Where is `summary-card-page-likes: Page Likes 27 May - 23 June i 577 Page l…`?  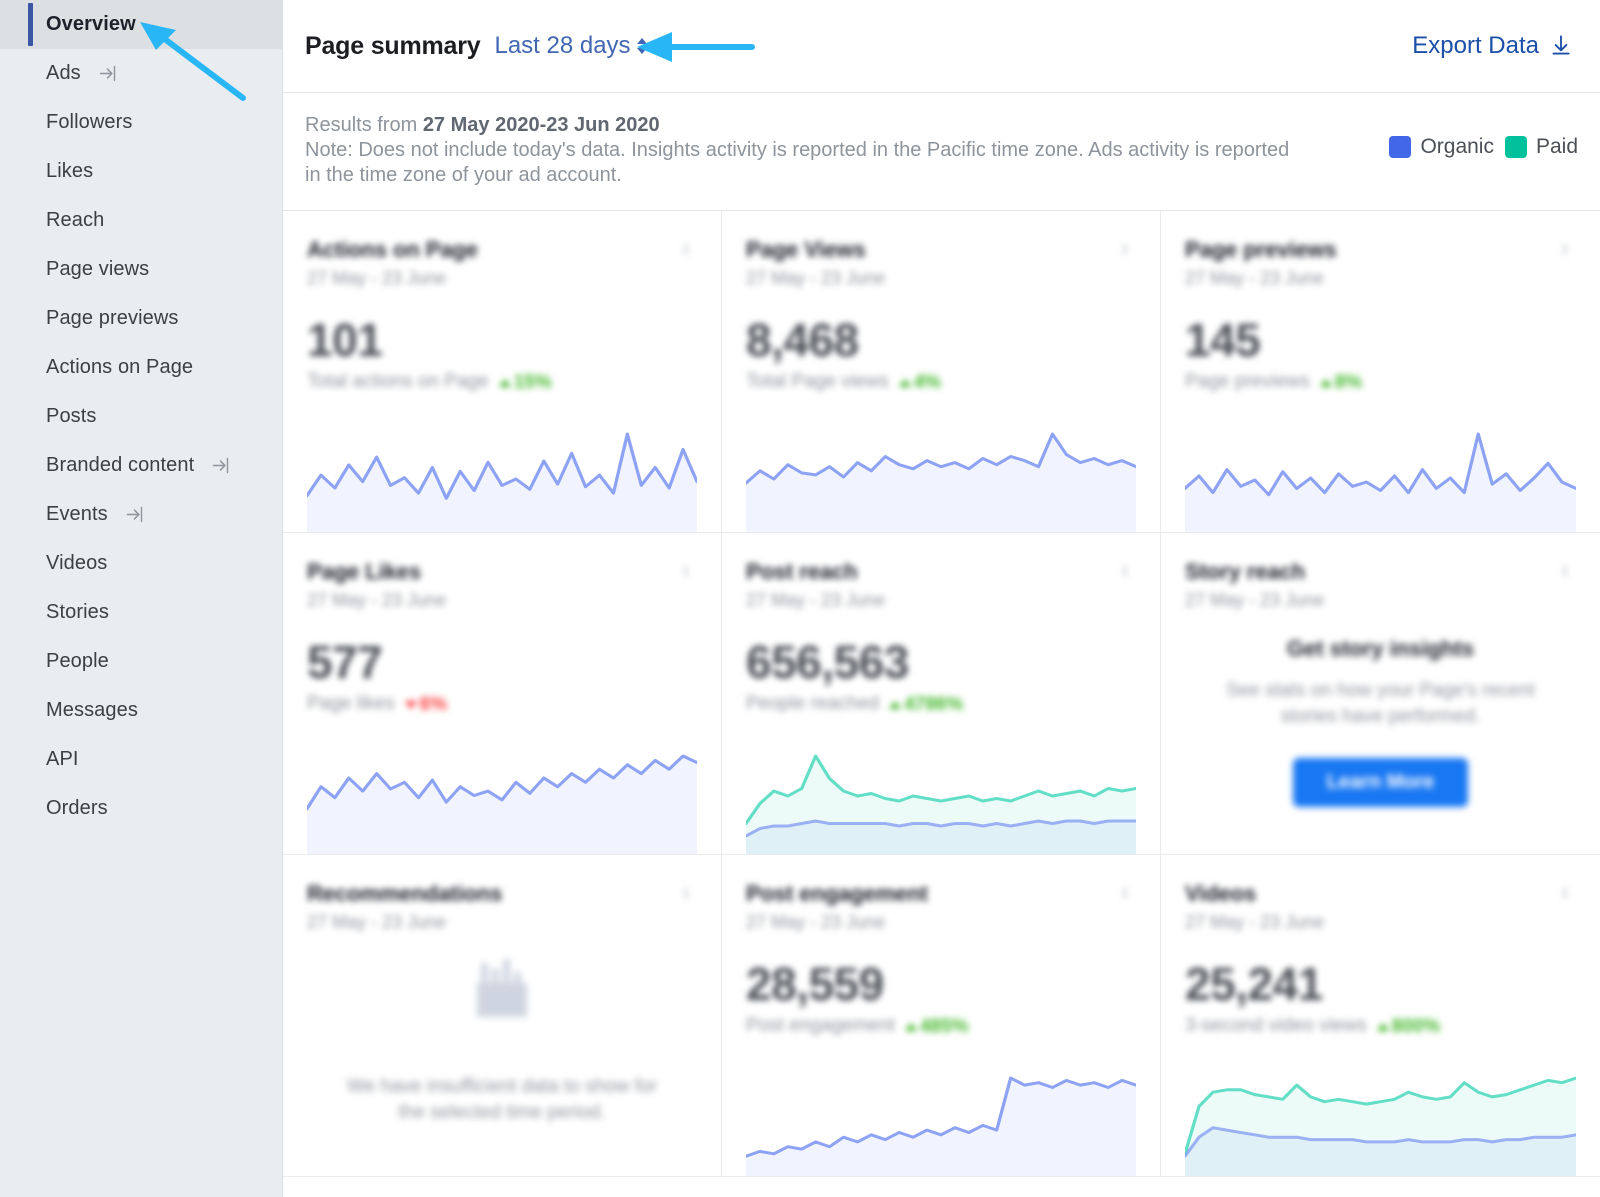 summary-card-page-likes: Page Likes 27 May - 23 June i 577 Page l… is located at coordinates (502, 694).